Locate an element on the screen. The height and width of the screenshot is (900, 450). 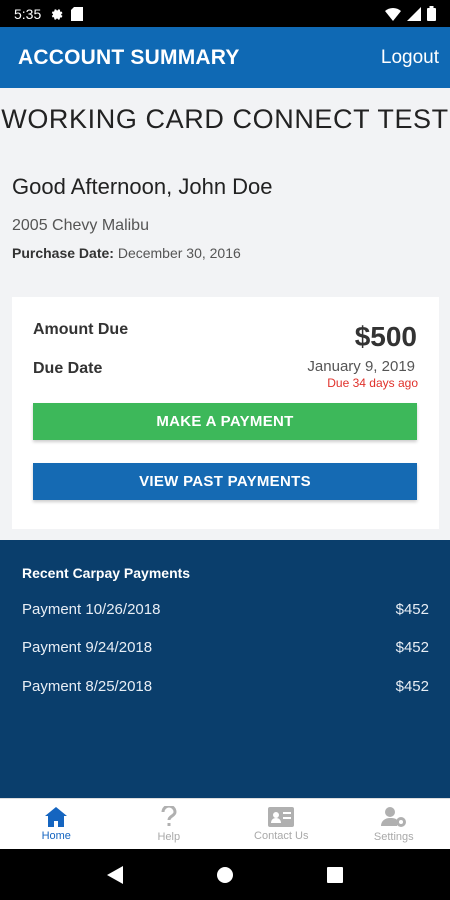
bottom-navigation: Home Help Contact Us Settings is located at coordinates (225, 823).